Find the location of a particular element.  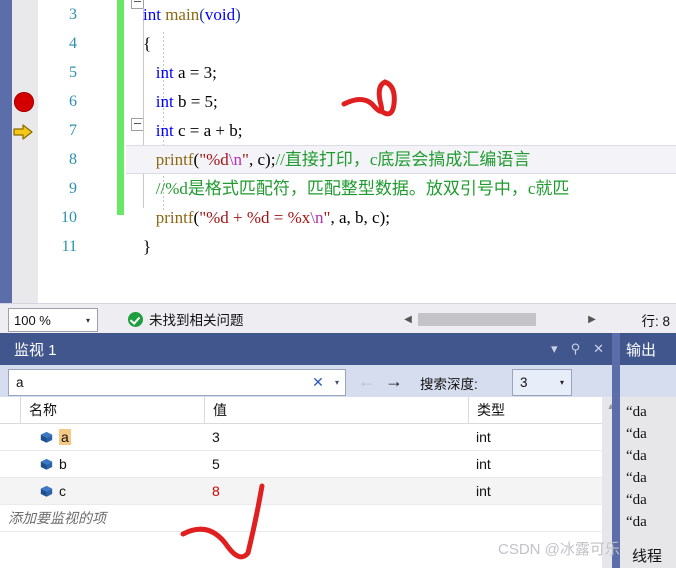

panel-divider is located at coordinates (616, 450).